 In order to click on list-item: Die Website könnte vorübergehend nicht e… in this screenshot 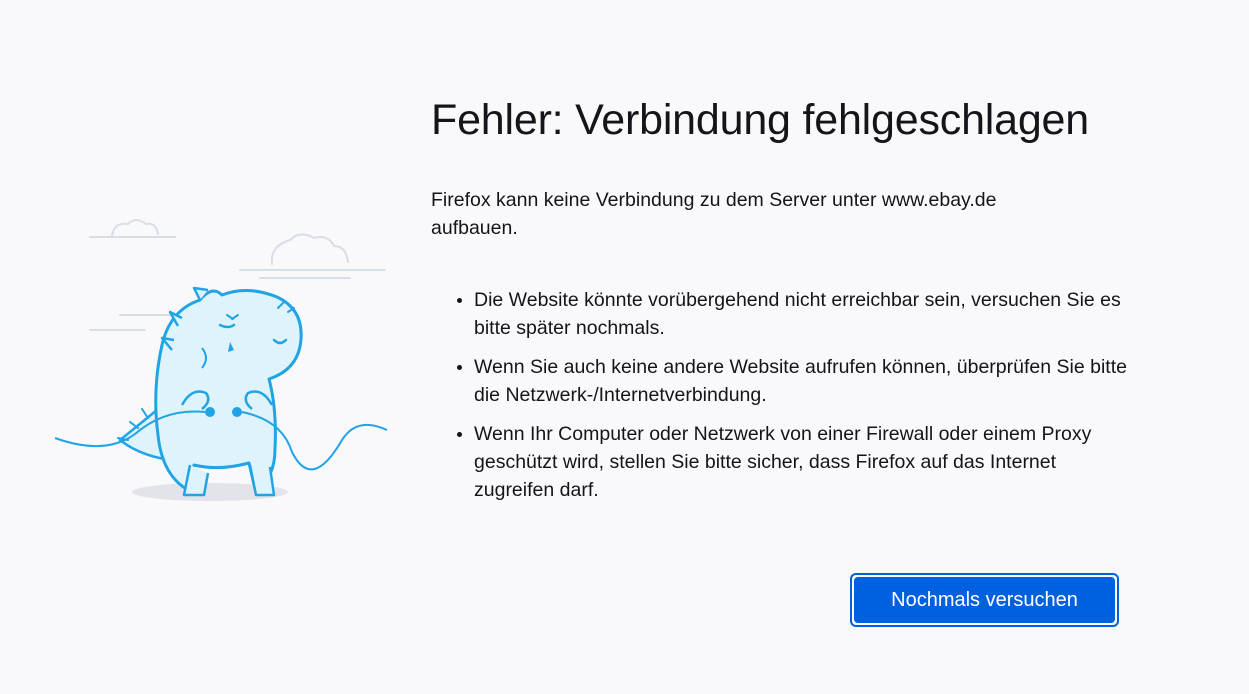, I will do `click(804, 314)`.